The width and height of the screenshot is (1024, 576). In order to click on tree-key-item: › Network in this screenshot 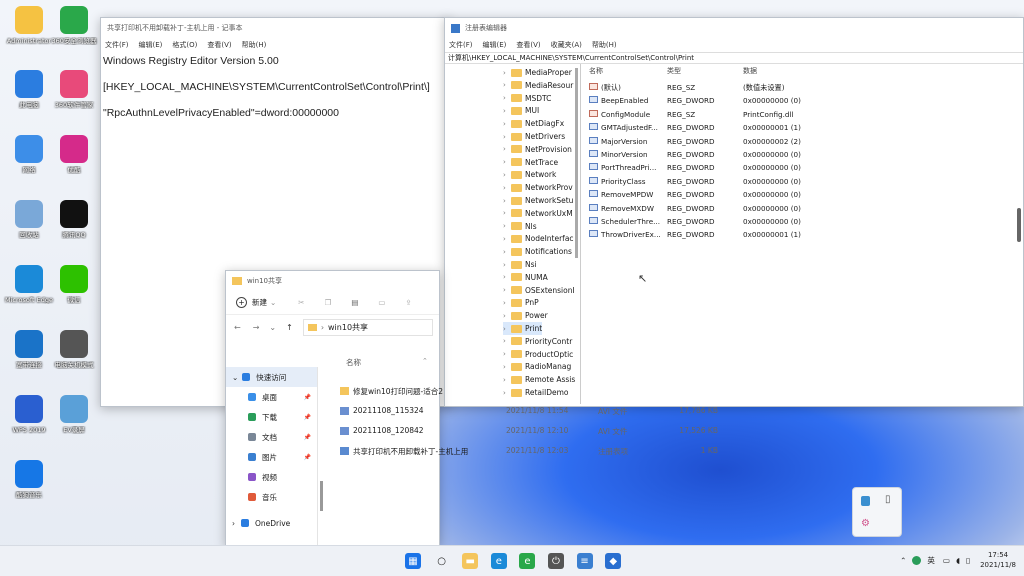, I will do `click(529, 174)`.